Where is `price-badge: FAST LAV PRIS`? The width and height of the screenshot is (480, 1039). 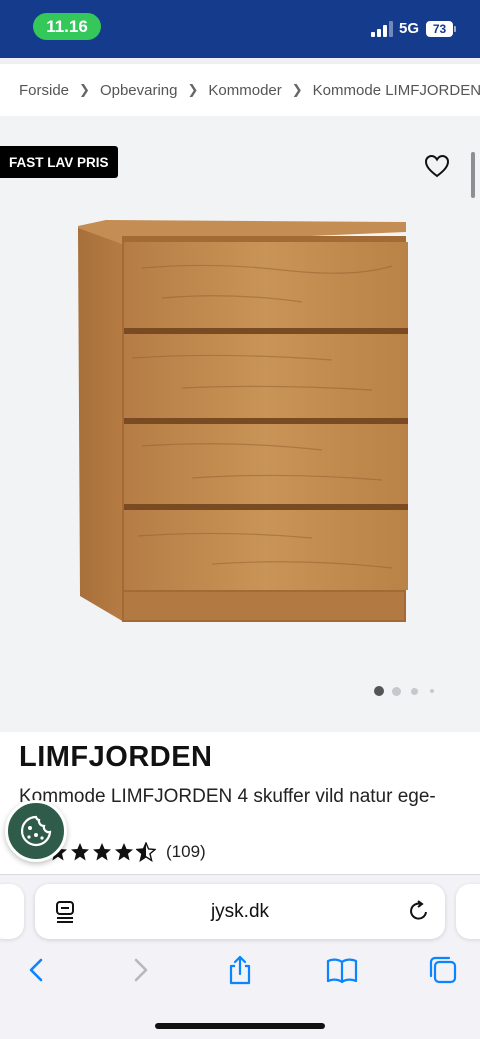 price-badge: FAST LAV PRIS is located at coordinates (59, 162).